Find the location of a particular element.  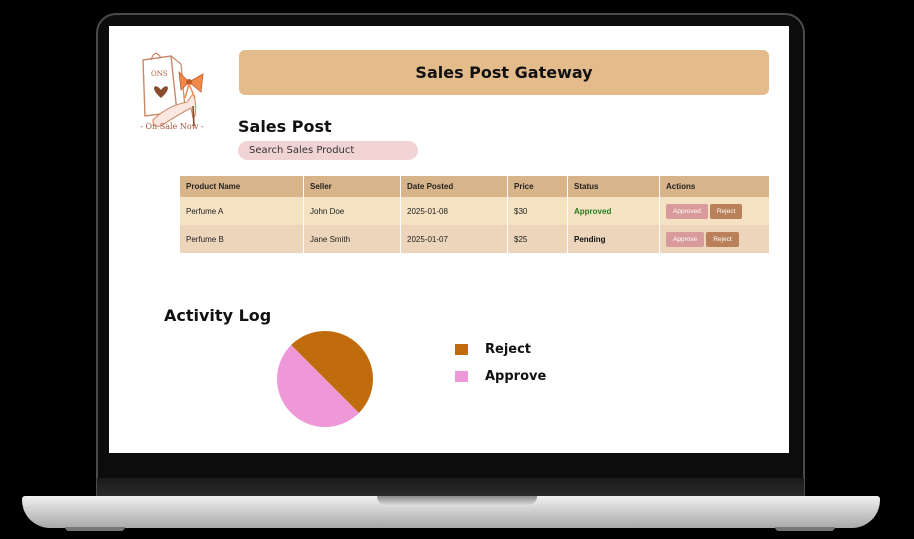

laptop-foot-left is located at coordinates (95, 529).